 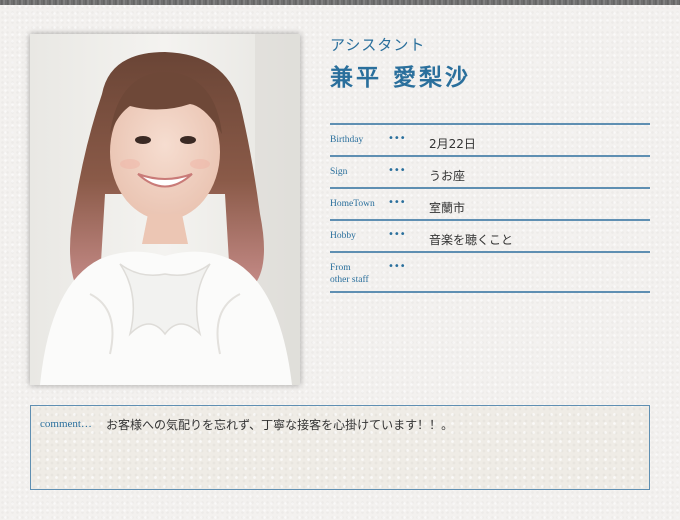 I want to click on profile-row-birthday: Birthday ••• 2月22日, so click(x=490, y=141).